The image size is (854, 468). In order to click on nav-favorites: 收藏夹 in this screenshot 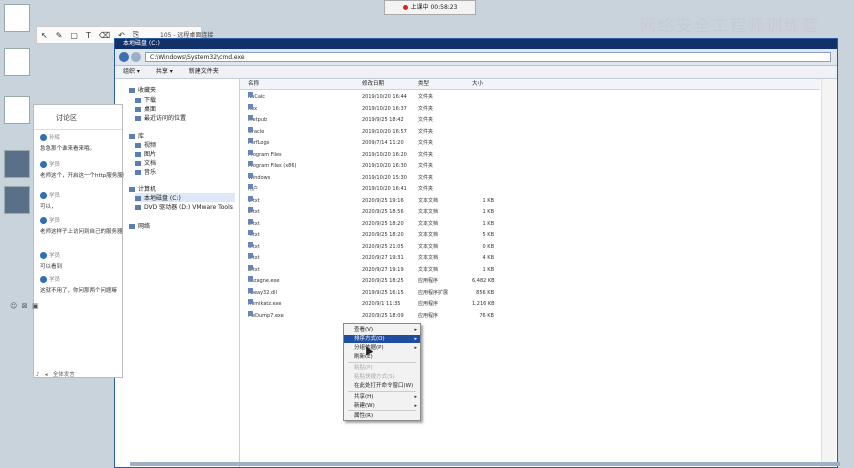, I will do `click(142, 89)`.